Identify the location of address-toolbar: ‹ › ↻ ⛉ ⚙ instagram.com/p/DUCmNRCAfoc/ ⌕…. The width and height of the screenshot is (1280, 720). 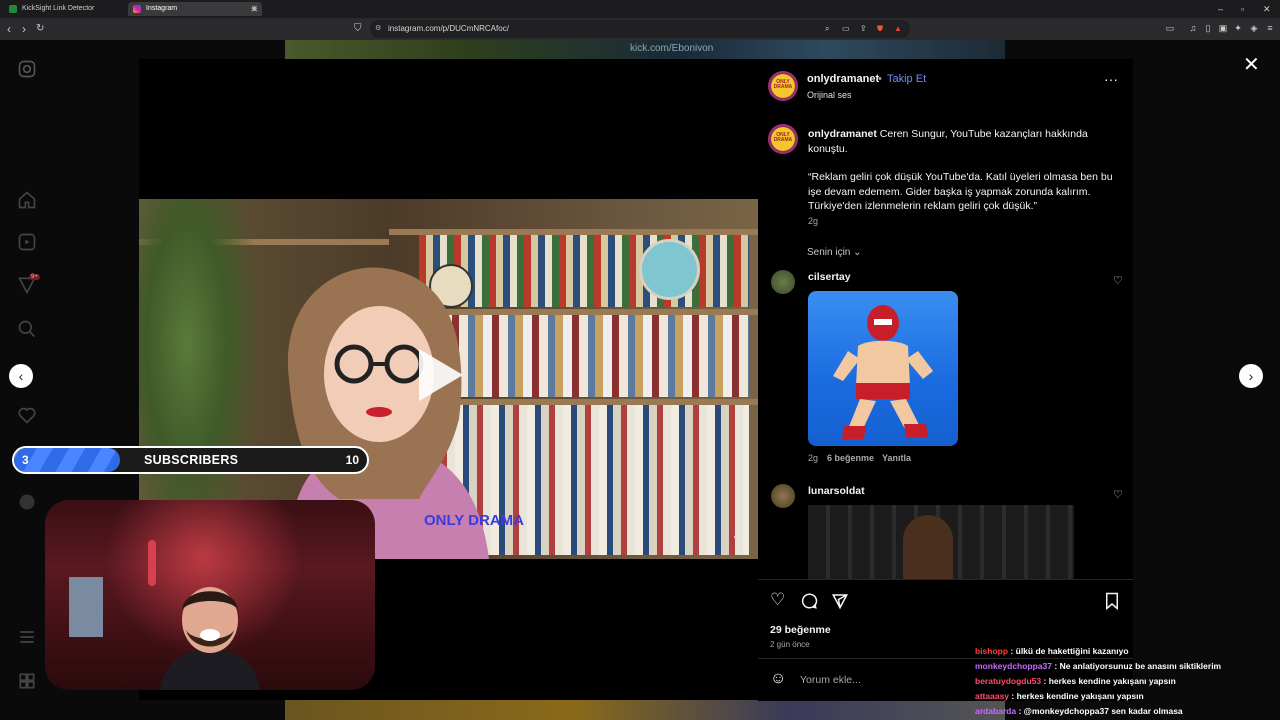
(640, 29).